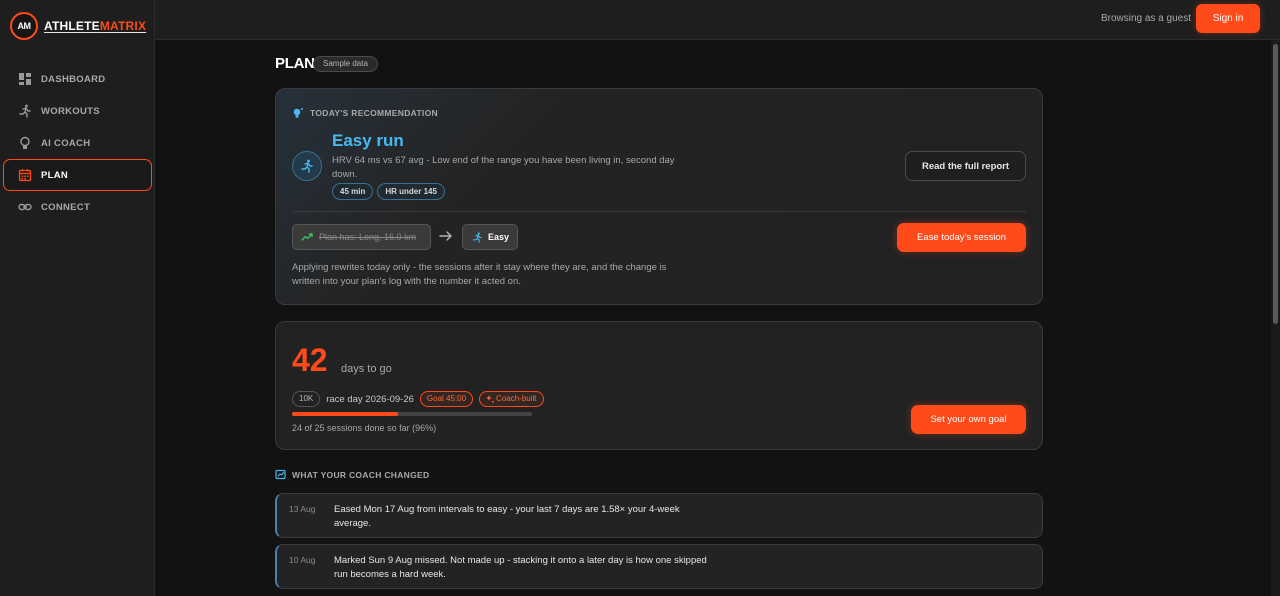  I want to click on sessions-progress-fill, so click(345, 414).